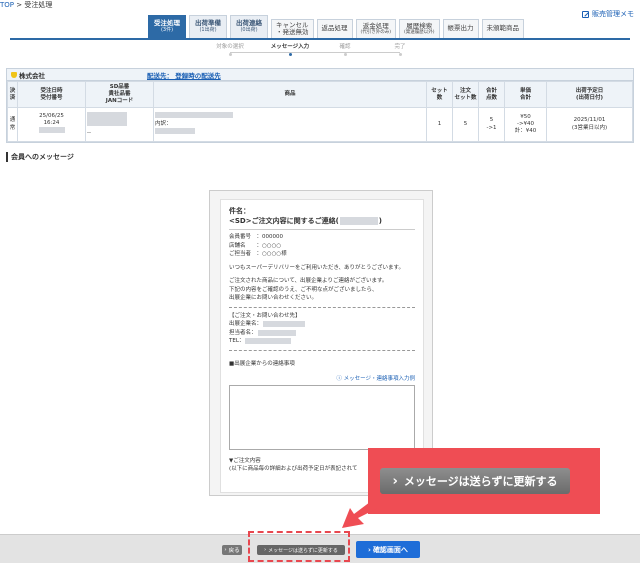 The width and height of the screenshot is (640, 563). I want to click on unit-price: ¥50, so click(525, 116).